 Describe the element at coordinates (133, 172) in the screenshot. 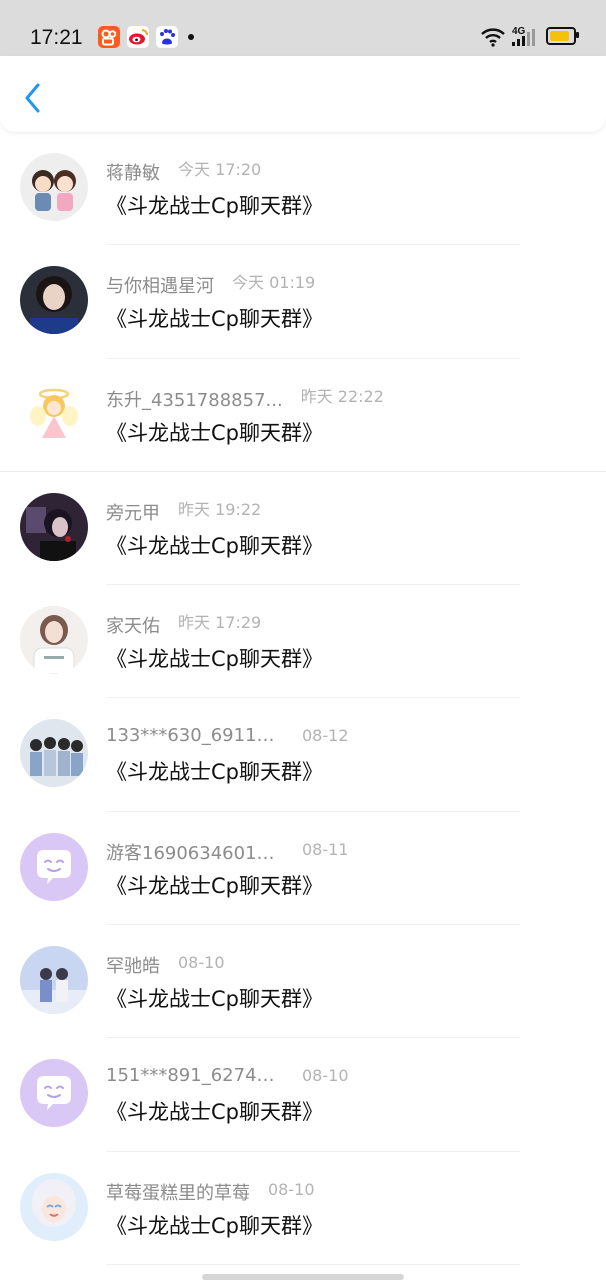

I see `username: 蒋静敏` at that location.